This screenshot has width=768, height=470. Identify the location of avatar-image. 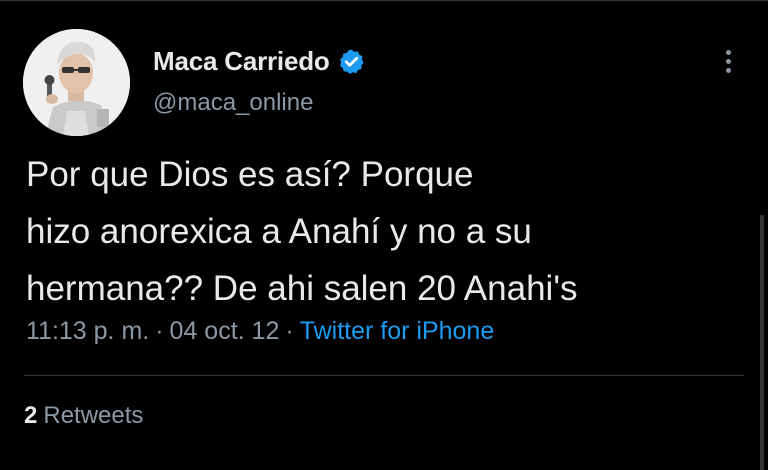
(76, 82).